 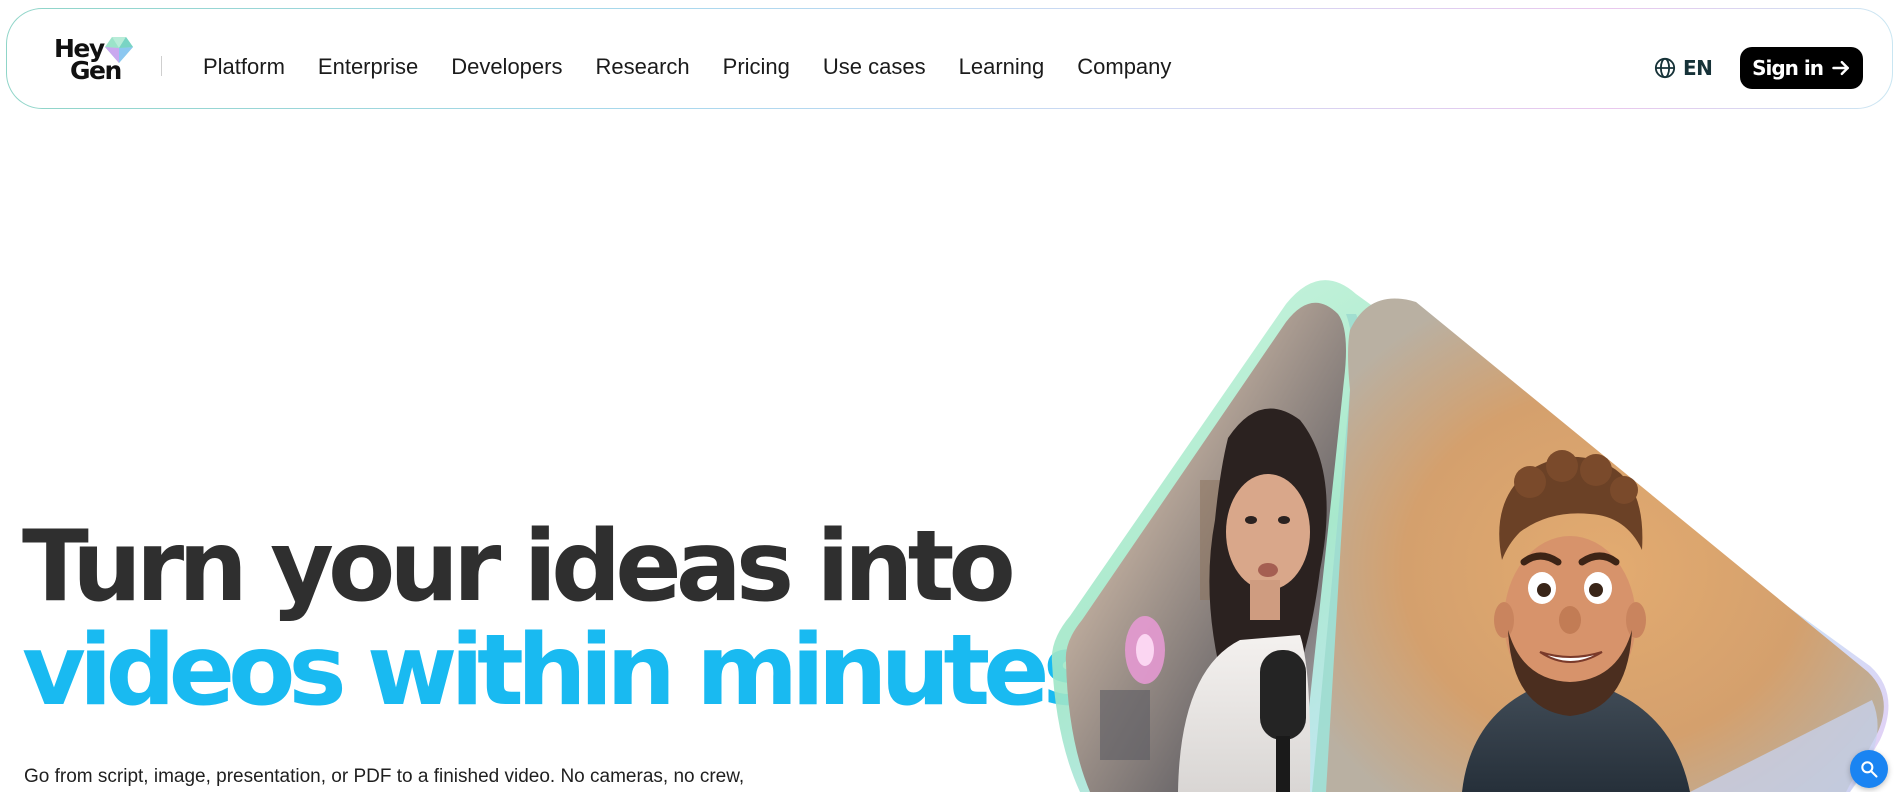 I want to click on nav-item-research: Research, so click(x=642, y=67).